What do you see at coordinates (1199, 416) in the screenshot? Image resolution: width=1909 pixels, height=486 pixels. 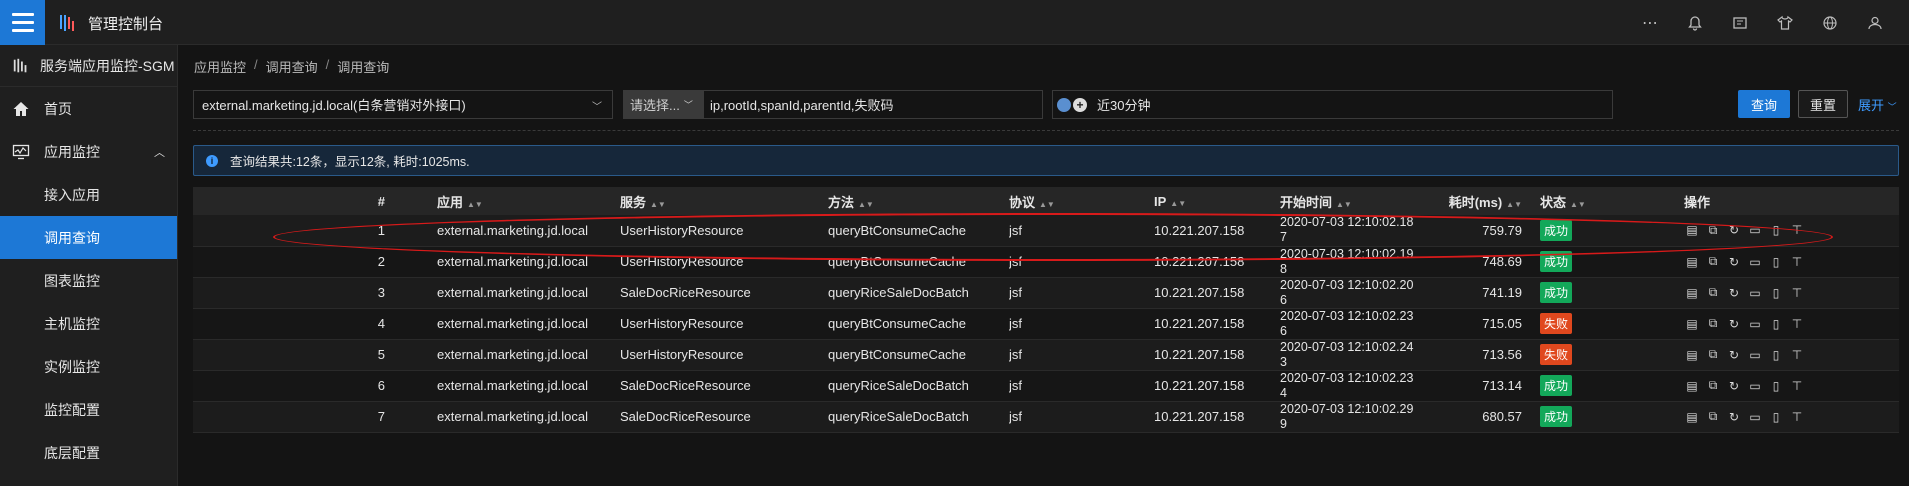 I see `row-ip: 10.221.207.158` at bounding box center [1199, 416].